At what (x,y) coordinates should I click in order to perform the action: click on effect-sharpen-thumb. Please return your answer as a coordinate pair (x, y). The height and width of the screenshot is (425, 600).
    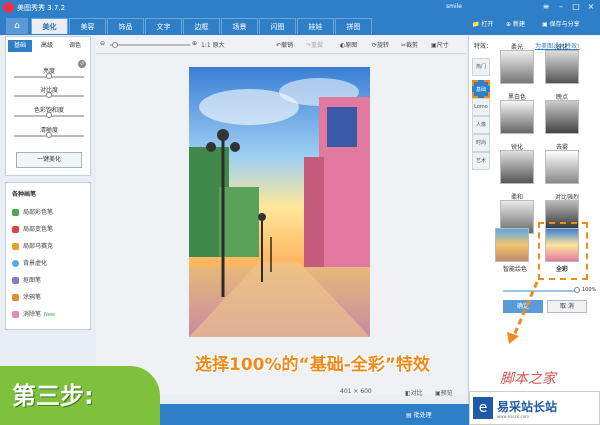
    Looking at the image, I should click on (562, 67).